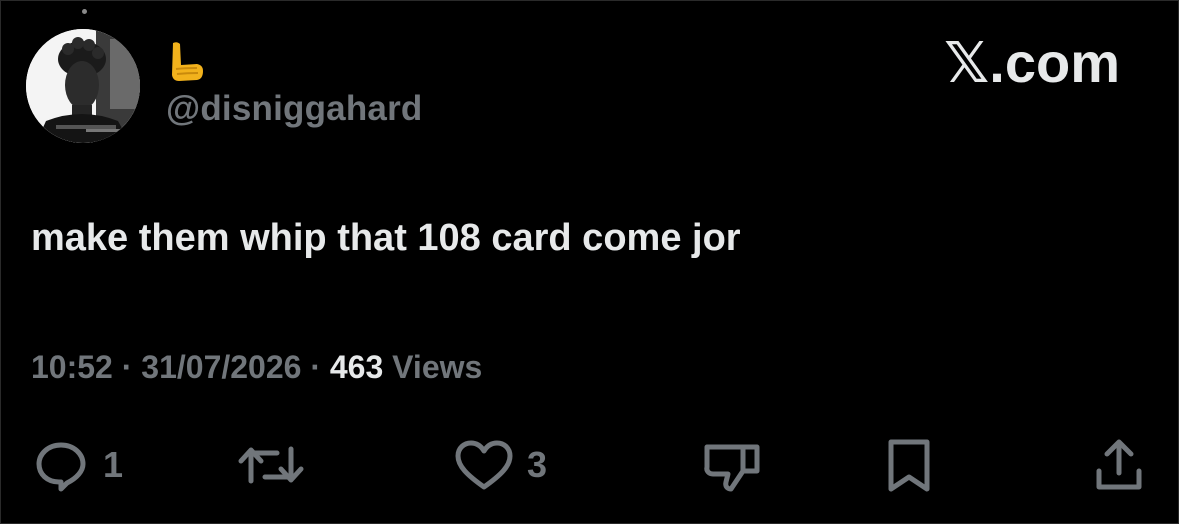  What do you see at coordinates (386, 238) in the screenshot?
I see `tweet-text: make them whip that 108 card come jor` at bounding box center [386, 238].